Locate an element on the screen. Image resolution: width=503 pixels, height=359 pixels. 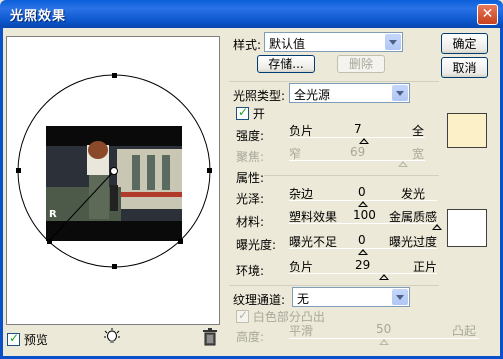
gloss-slider-thumb is located at coordinates (363, 204).